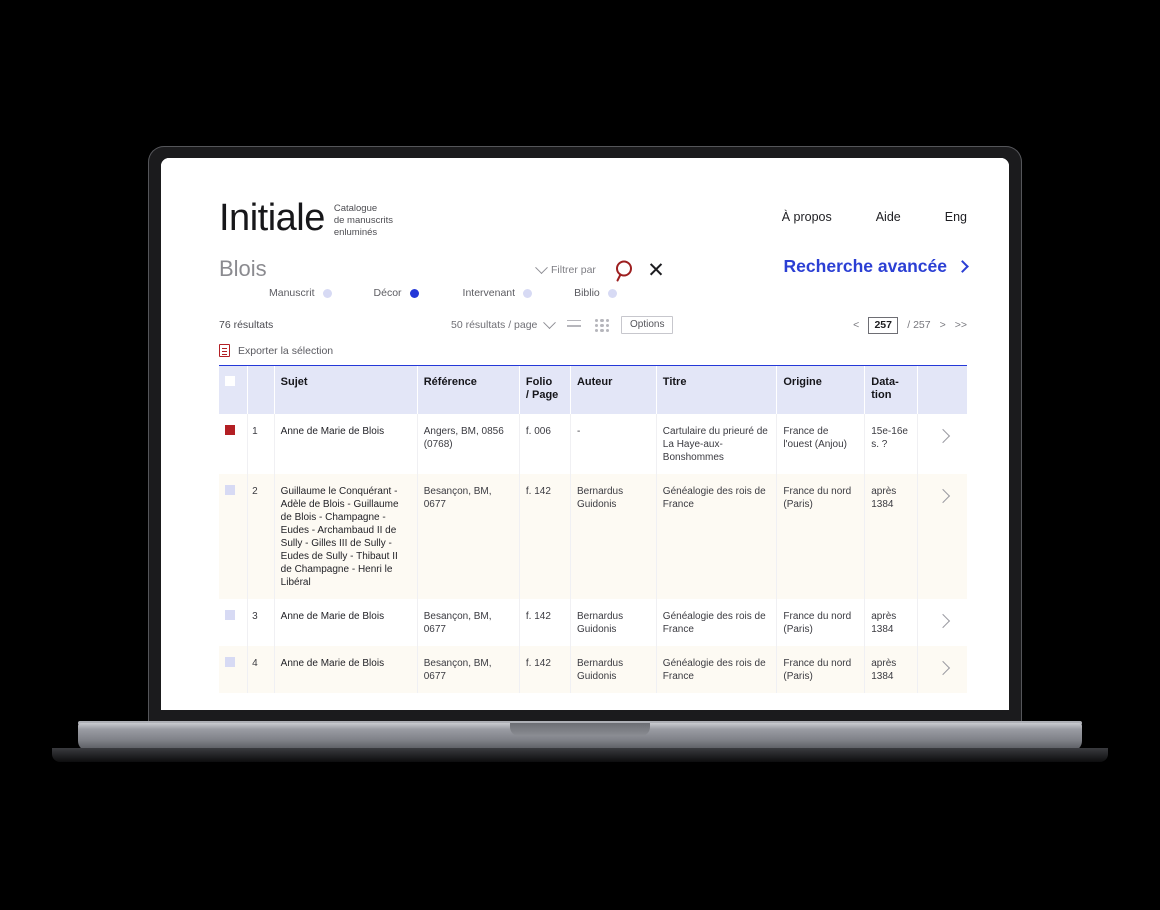  Describe the element at coordinates (414, 293) in the screenshot. I see `facet-decor-dot` at that location.